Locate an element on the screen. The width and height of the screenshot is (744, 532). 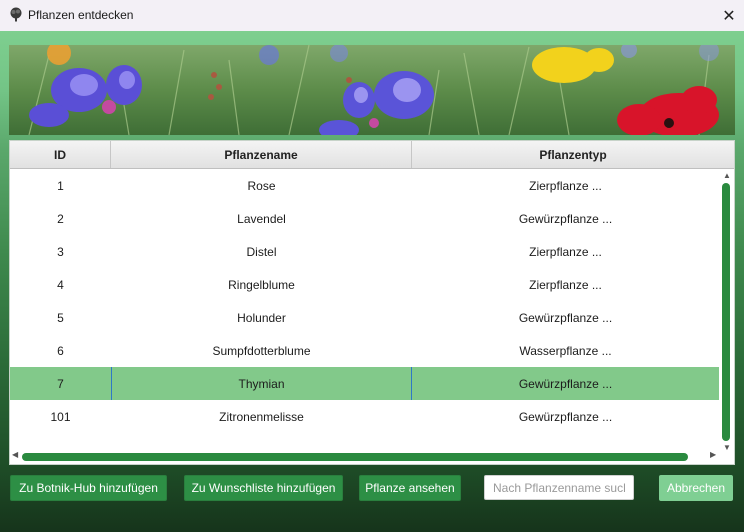
column-header-id: ID is located at coordinates (60, 154).